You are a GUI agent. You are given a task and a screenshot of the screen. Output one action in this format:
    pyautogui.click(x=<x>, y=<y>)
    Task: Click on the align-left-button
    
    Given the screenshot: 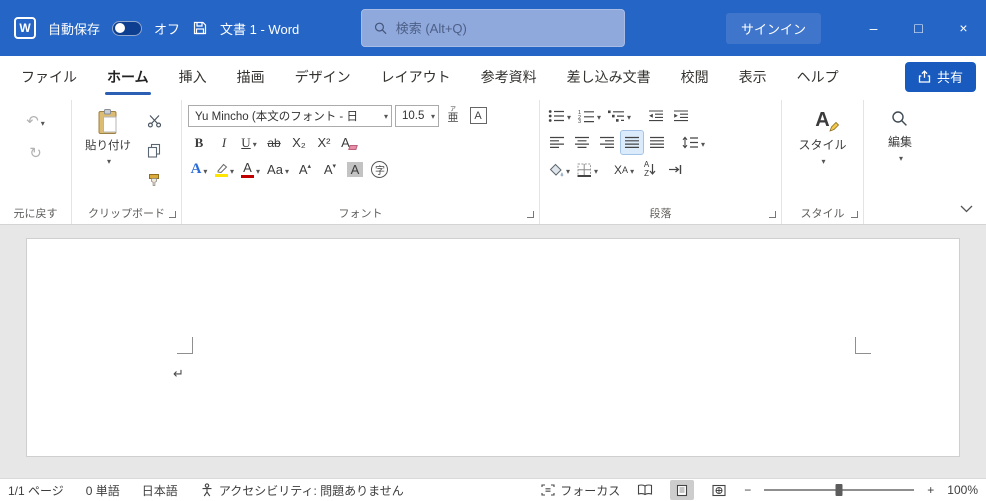 What is the action you would take?
    pyautogui.click(x=557, y=142)
    